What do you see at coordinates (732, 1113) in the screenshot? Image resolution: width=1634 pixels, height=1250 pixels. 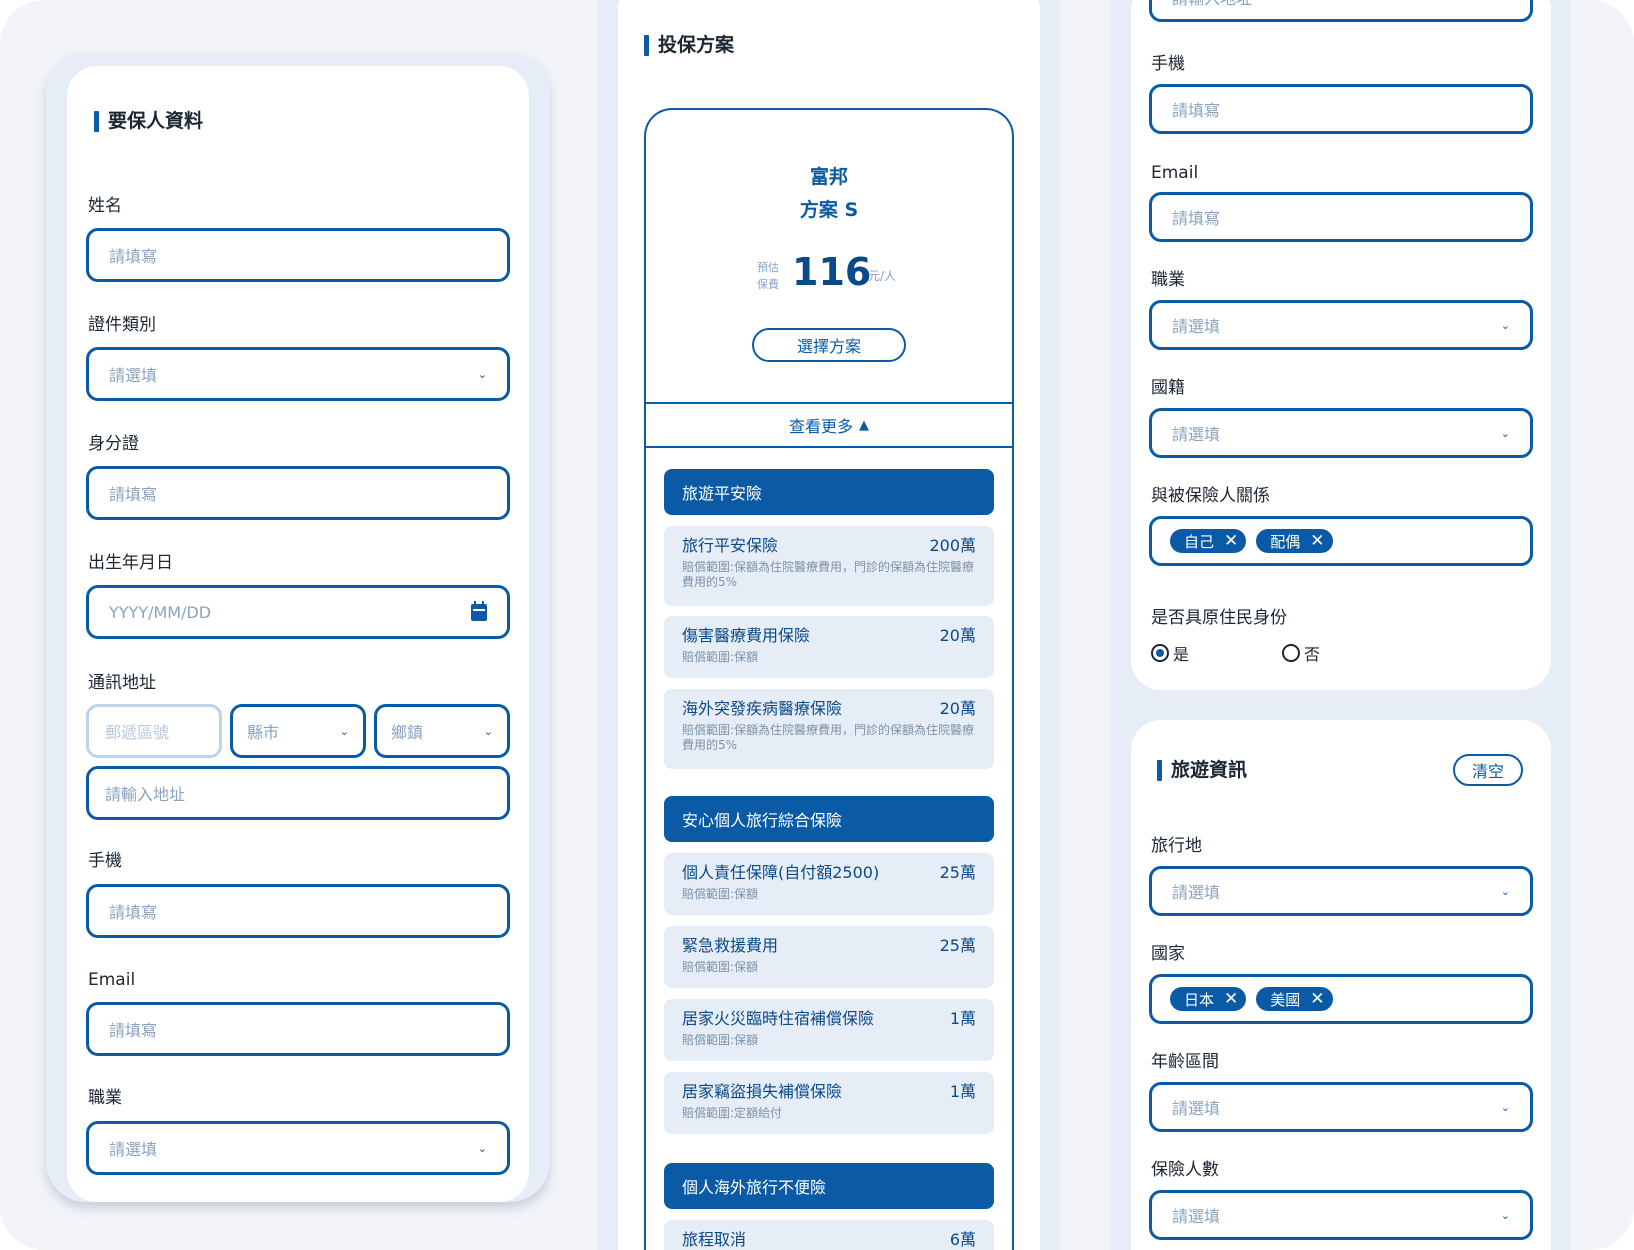 I see `coverage-desc: 賠償範圍:定額給付` at bounding box center [732, 1113].